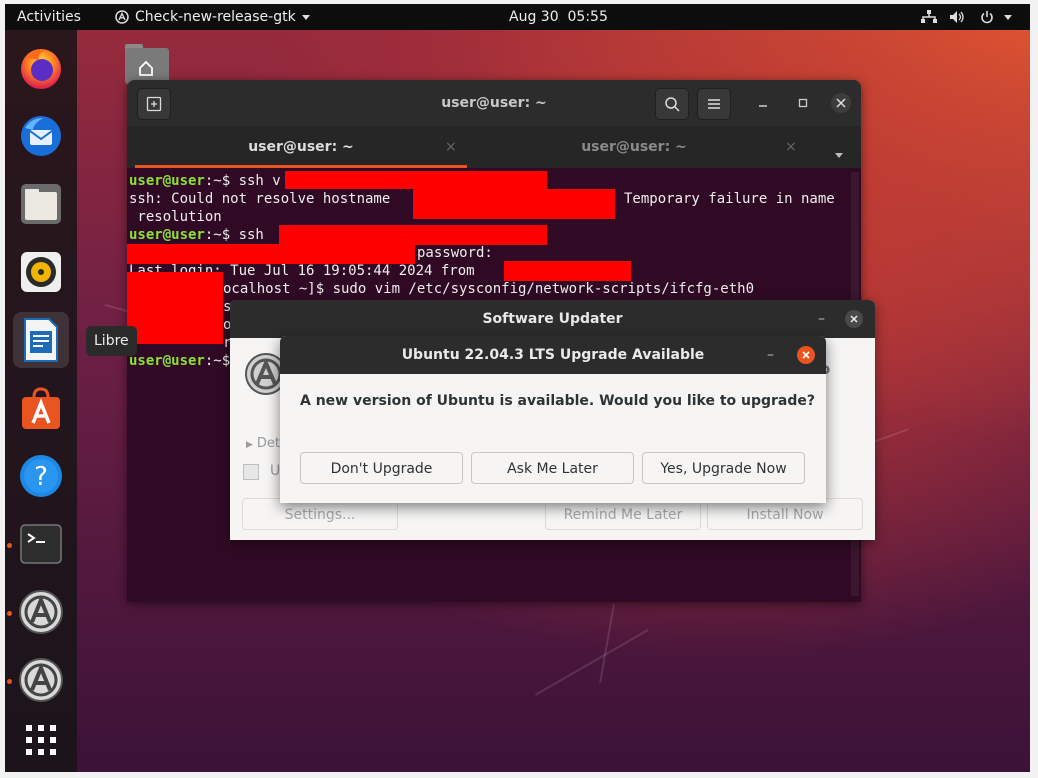 This screenshot has height=778, width=1038. Describe the element at coordinates (455, 253) in the screenshot. I see `terminal-line: password:` at that location.